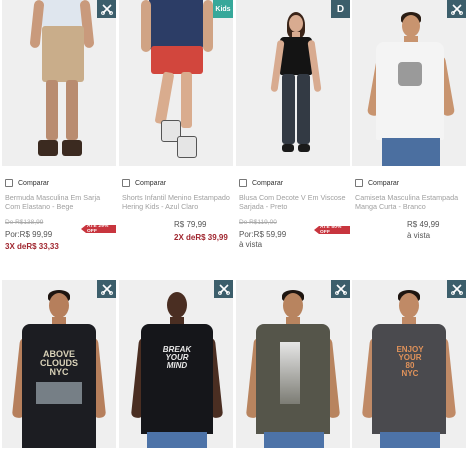 Image resolution: width=474 pixels, height=452 pixels. I want to click on product-card: BREAK YOUR MIND, so click(176, 364).